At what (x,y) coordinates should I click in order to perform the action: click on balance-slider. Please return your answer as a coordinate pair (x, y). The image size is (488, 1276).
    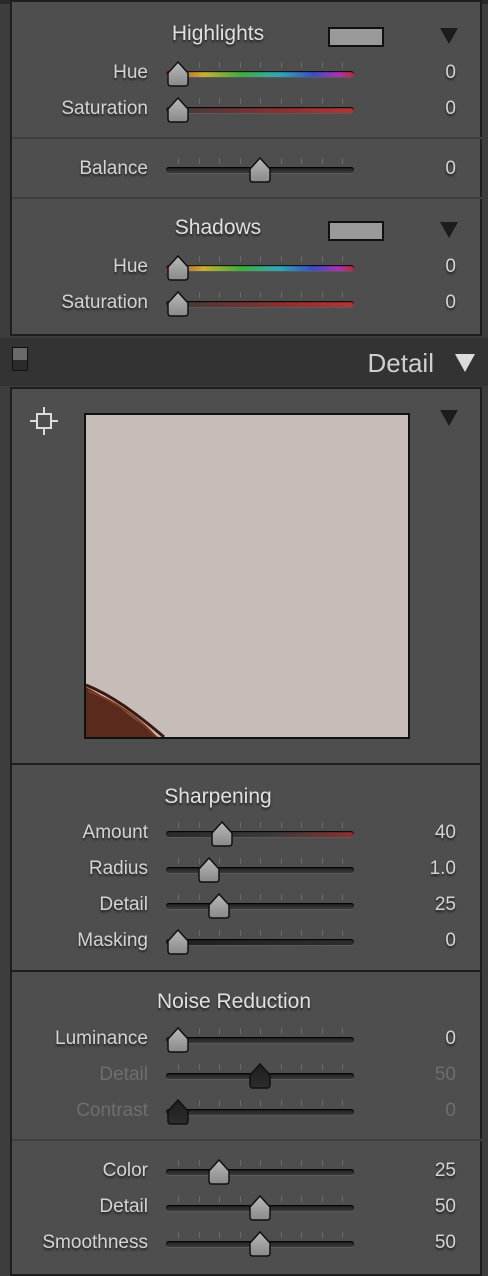
    Looking at the image, I should click on (260, 169).